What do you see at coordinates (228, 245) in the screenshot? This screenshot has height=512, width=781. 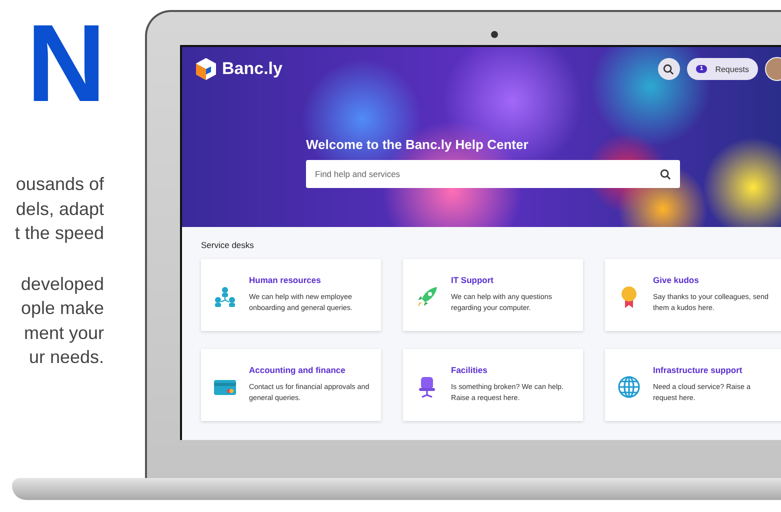 I see `section-title: Service desks` at bounding box center [228, 245].